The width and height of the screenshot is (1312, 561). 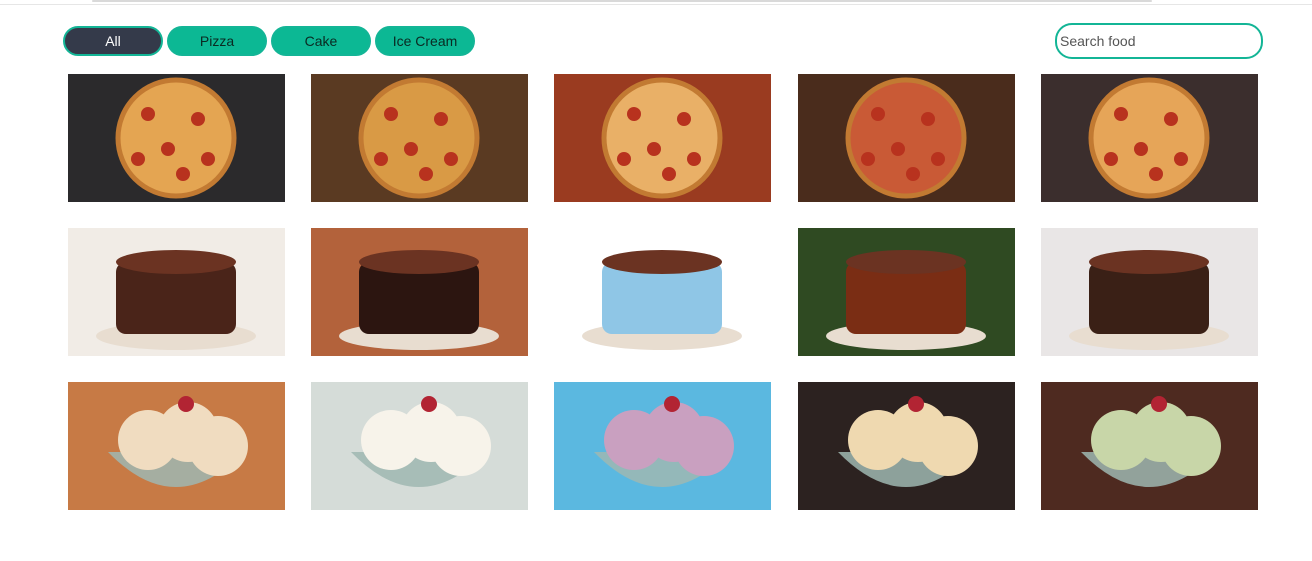 I want to click on pizza-photo-4-image, so click(x=906, y=138).